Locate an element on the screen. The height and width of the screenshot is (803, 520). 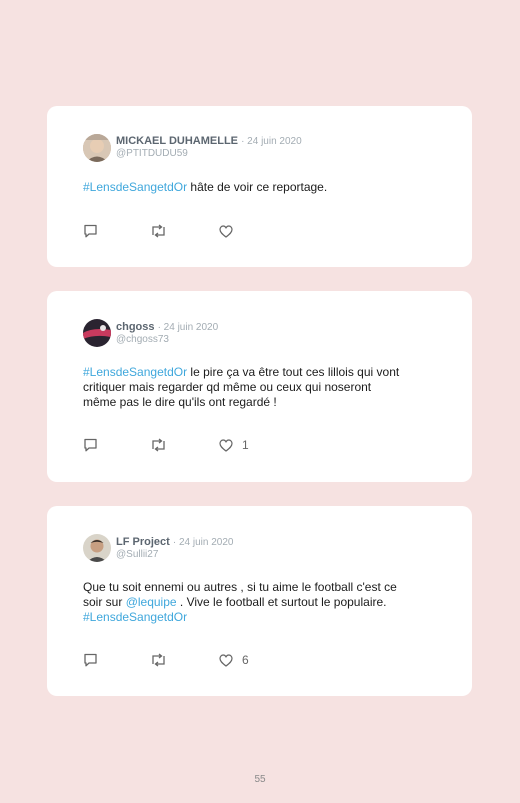
page-number: 55 is located at coordinates (260, 779).